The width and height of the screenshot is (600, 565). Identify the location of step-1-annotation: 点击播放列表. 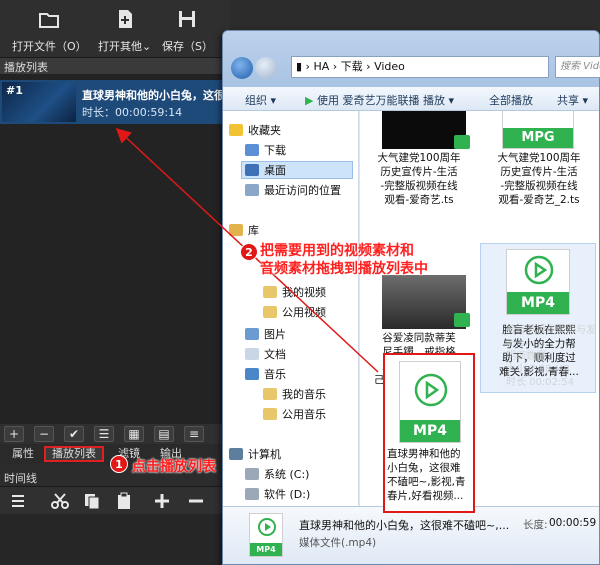
(174, 467).